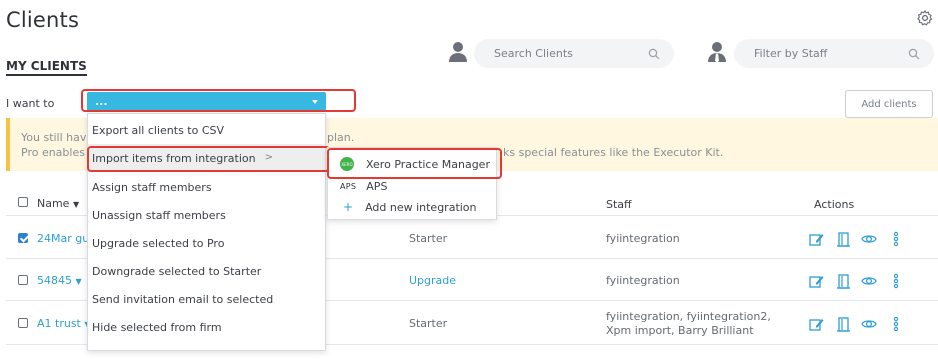 The image size is (938, 359). What do you see at coordinates (791, 53) in the screenshot?
I see `filter-placeholder: Filter by Staff` at bounding box center [791, 53].